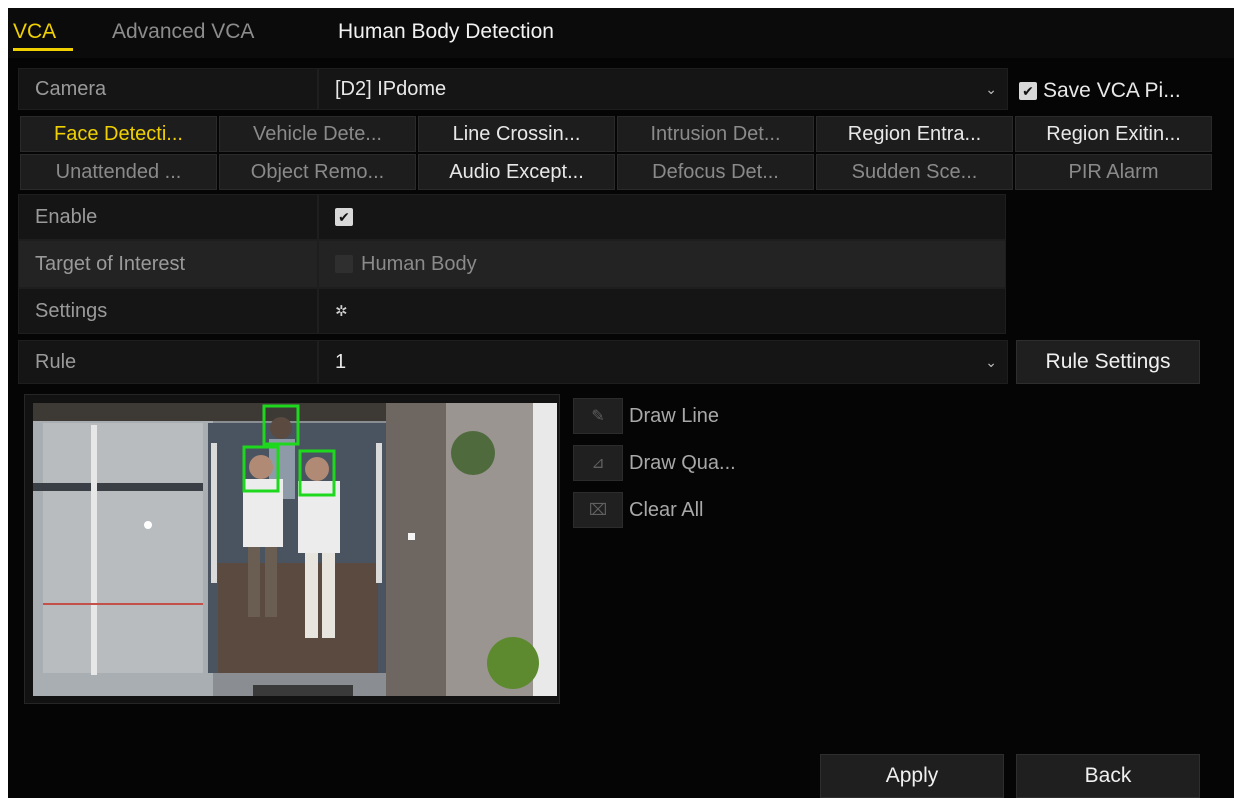 This screenshot has height=798, width=1234. I want to click on function-pir-alarm: PIR Alarm, so click(1113, 172).